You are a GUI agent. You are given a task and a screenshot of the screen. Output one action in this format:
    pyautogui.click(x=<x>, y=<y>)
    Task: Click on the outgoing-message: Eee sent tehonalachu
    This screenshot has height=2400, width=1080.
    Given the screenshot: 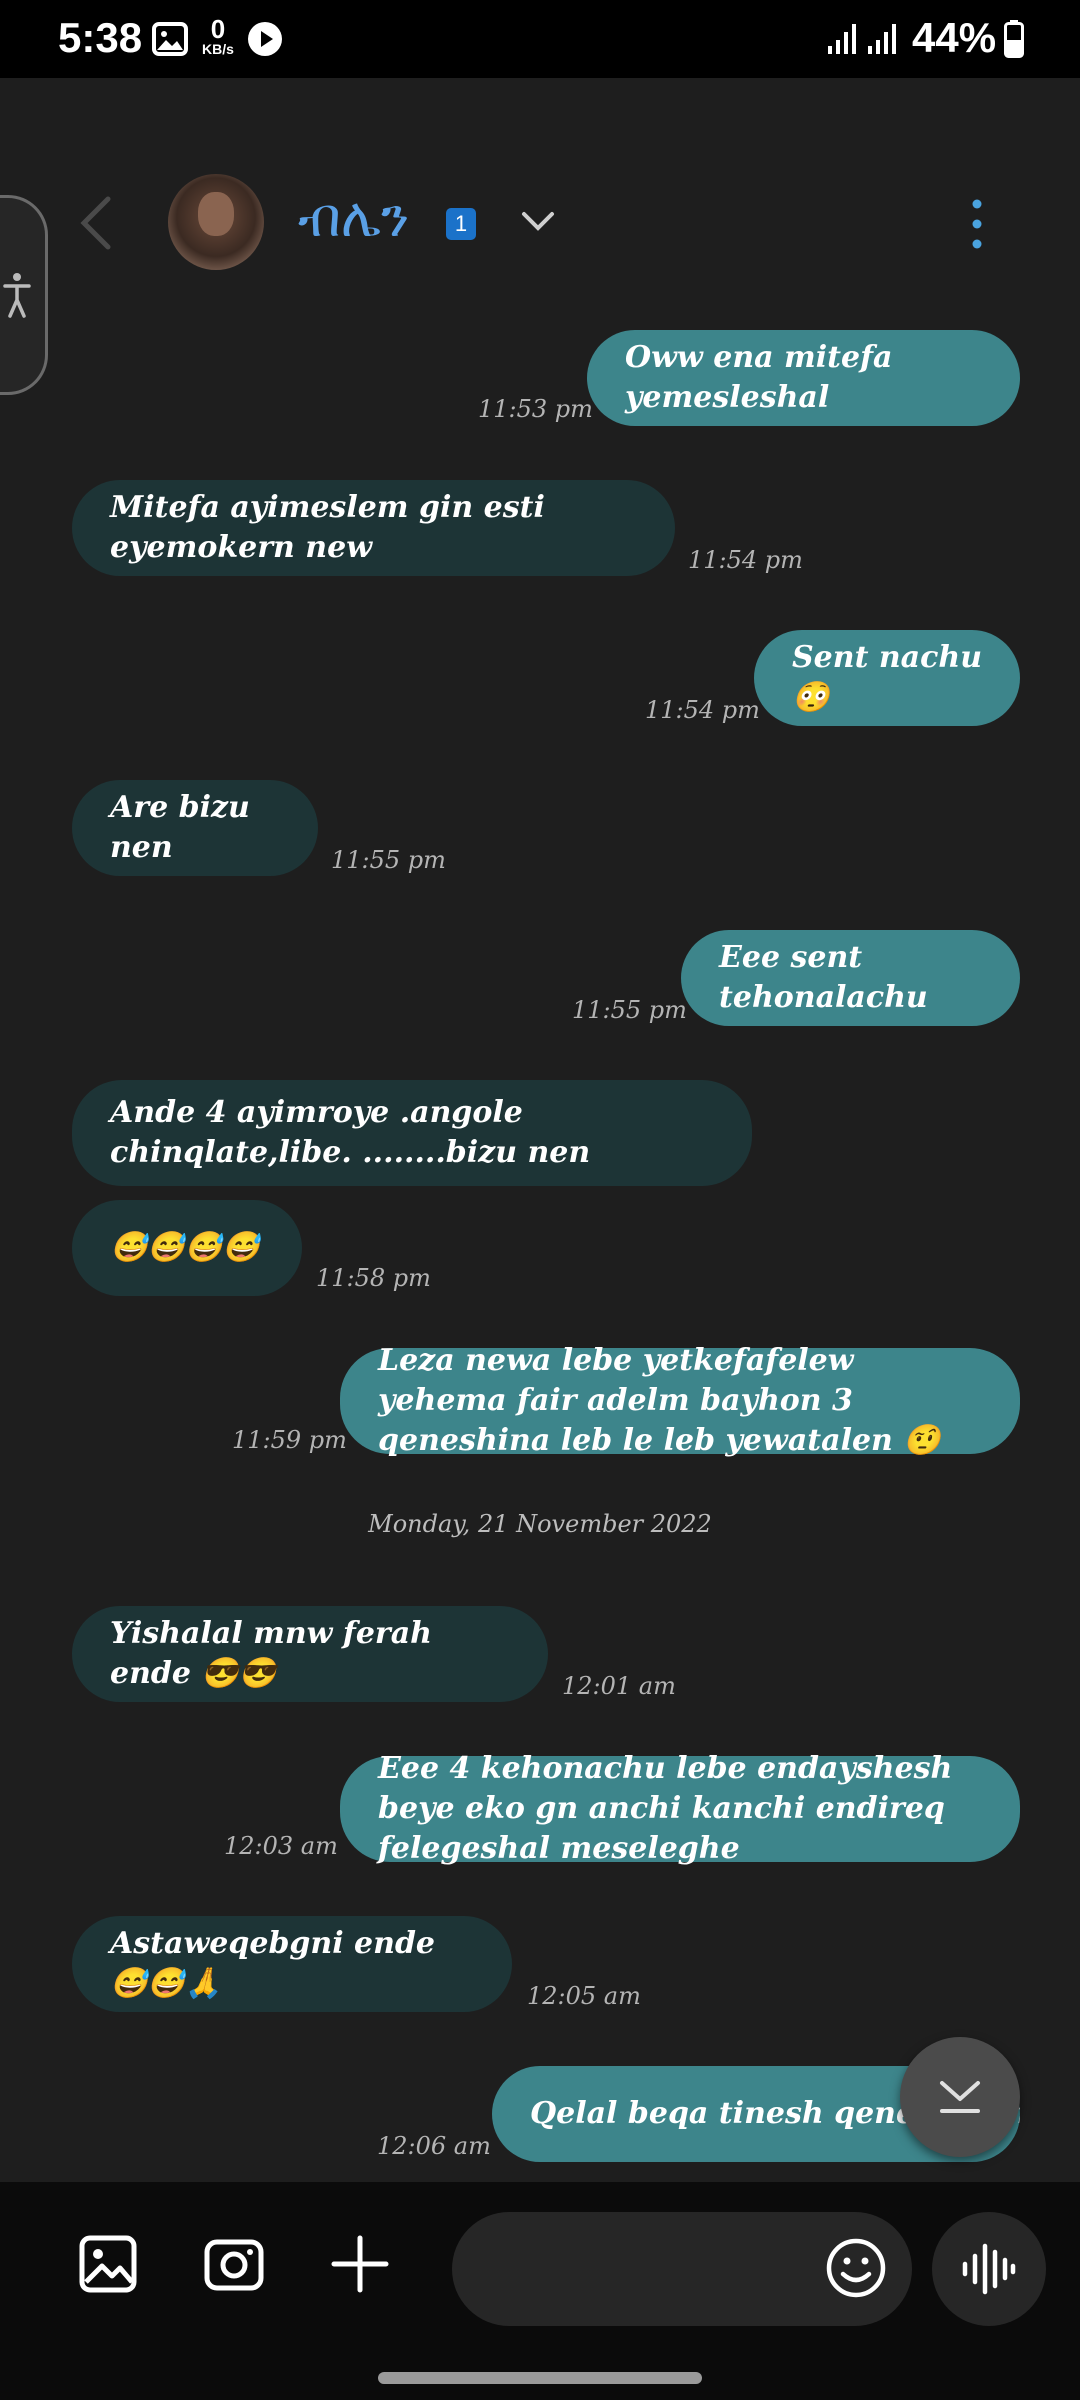 What is the action you would take?
    pyautogui.click(x=850, y=978)
    